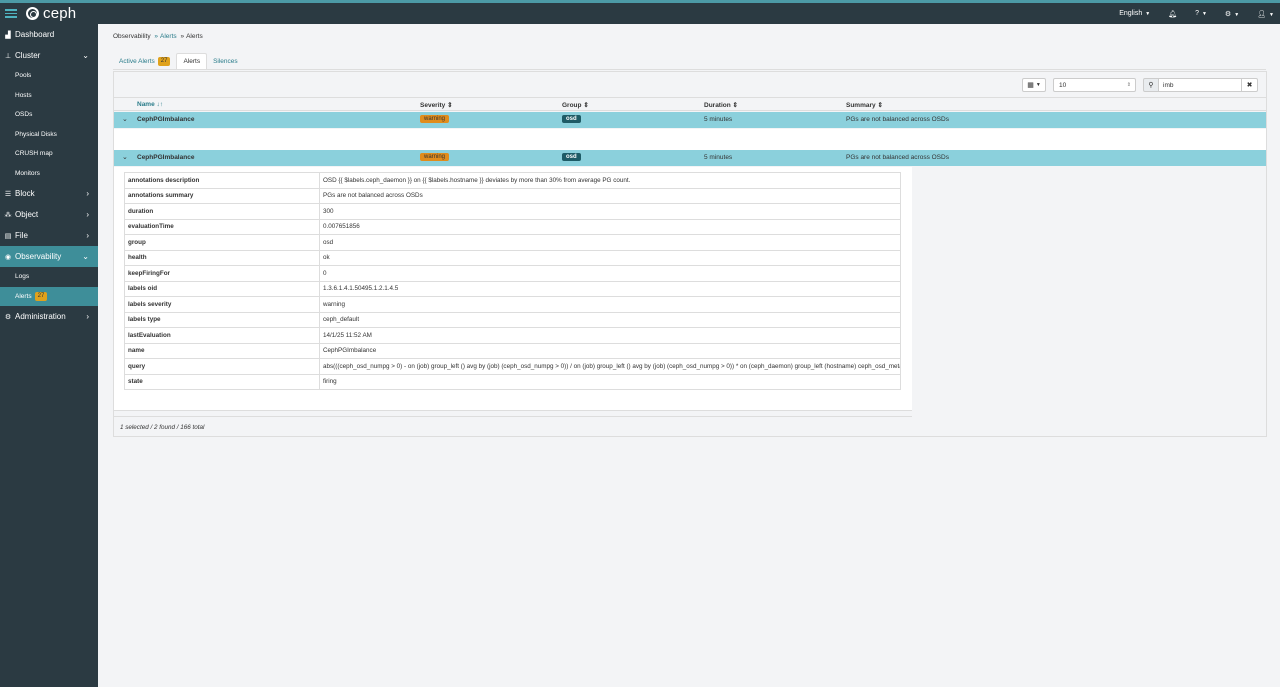  Describe the element at coordinates (8, 56) in the screenshot. I see `cluster-icon: ⊥` at that location.